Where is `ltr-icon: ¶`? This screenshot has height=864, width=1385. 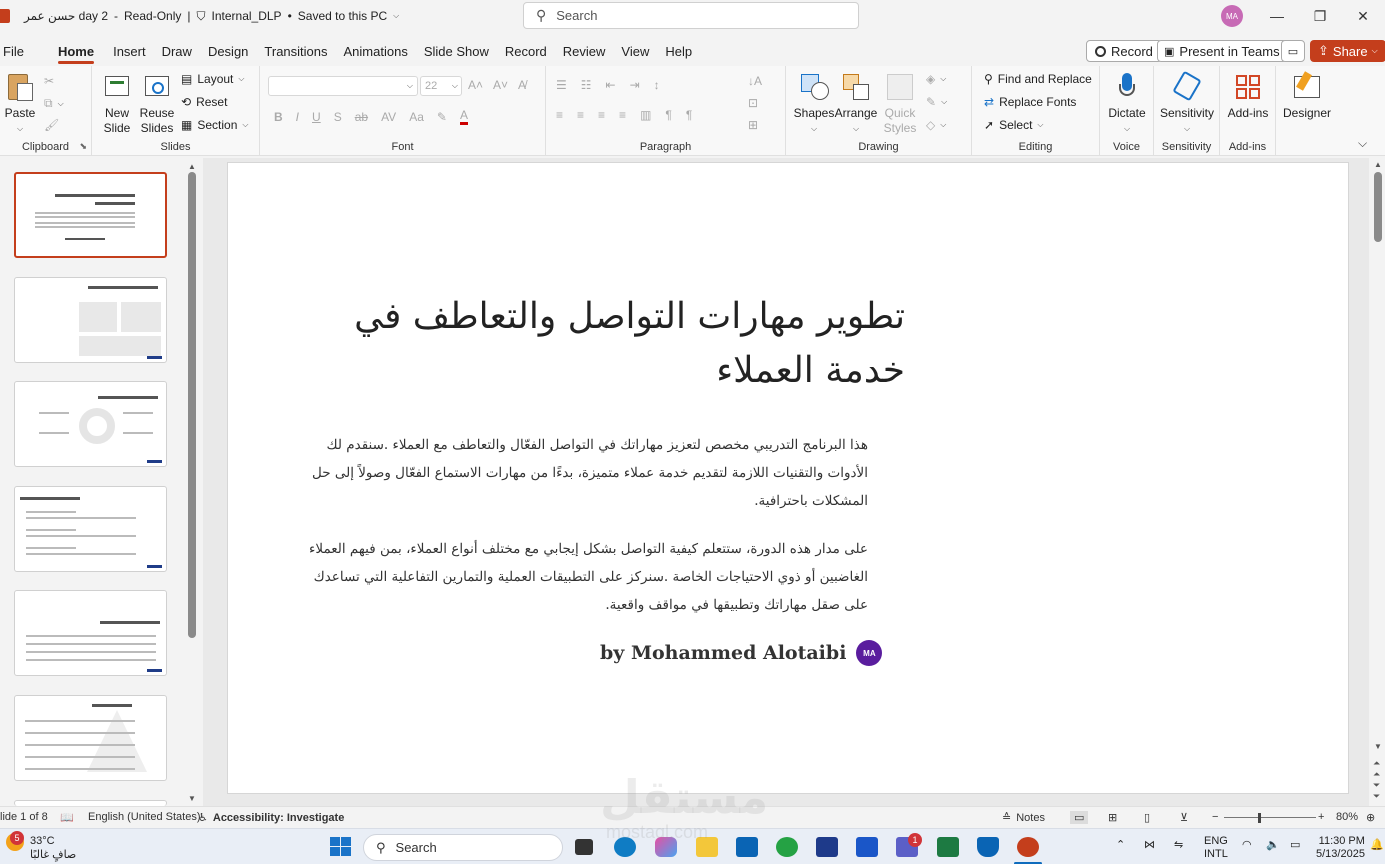
ltr-icon: ¶ is located at coordinates (668, 115).